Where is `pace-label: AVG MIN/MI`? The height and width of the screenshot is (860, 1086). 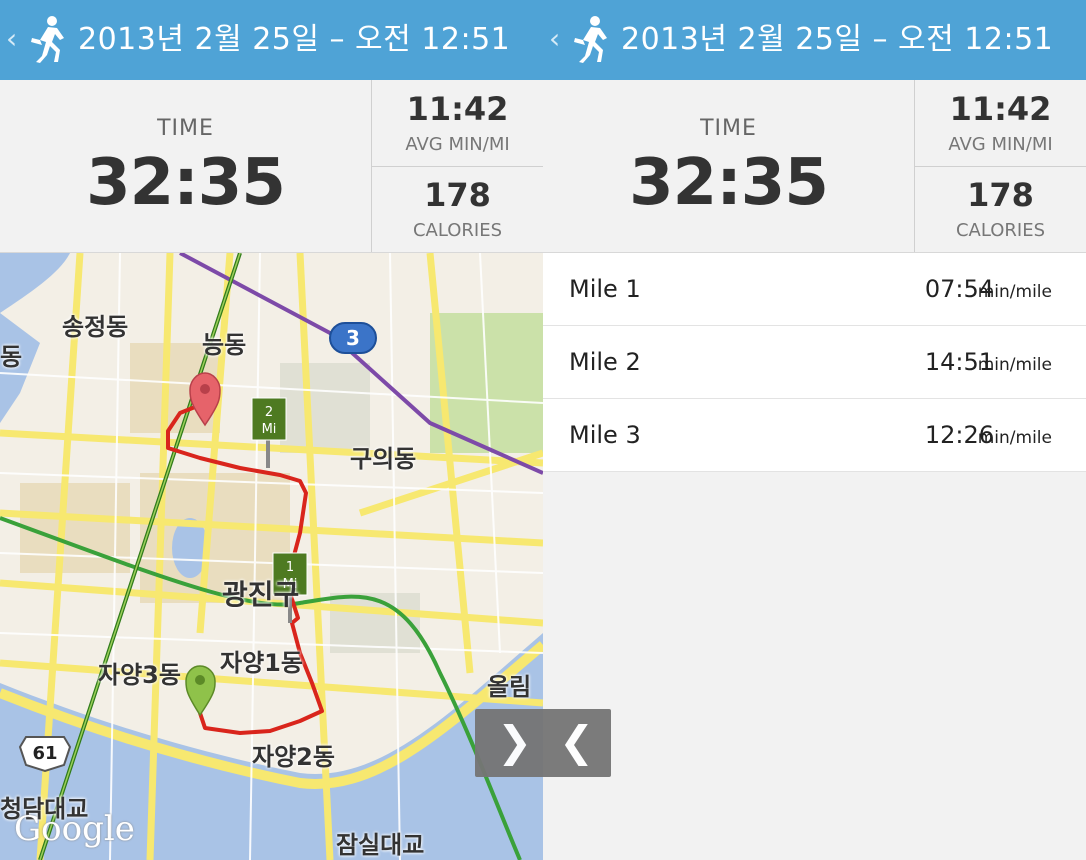
pace-label: AVG MIN/MI is located at coordinates (457, 144).